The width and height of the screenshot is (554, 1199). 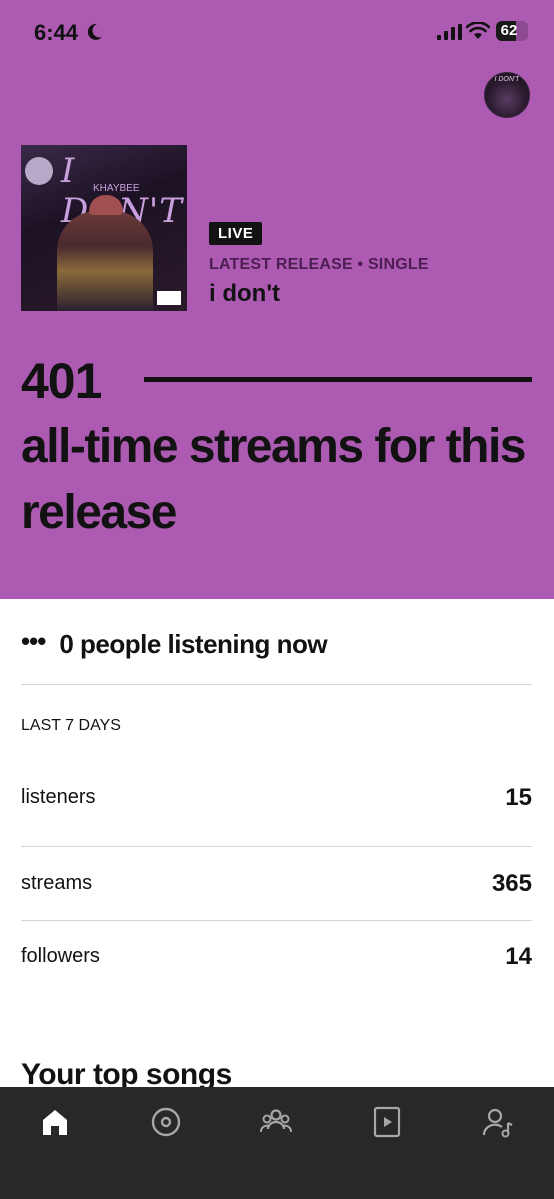 I want to click on battery-indicator: 62, so click(x=512, y=31).